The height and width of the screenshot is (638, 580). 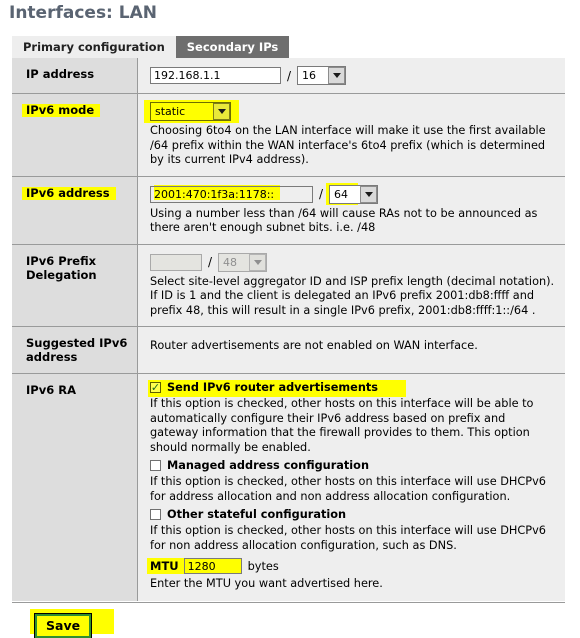 I want to click on send-ipv6-ra-label: Send IPv6 router advertisements, so click(x=273, y=387).